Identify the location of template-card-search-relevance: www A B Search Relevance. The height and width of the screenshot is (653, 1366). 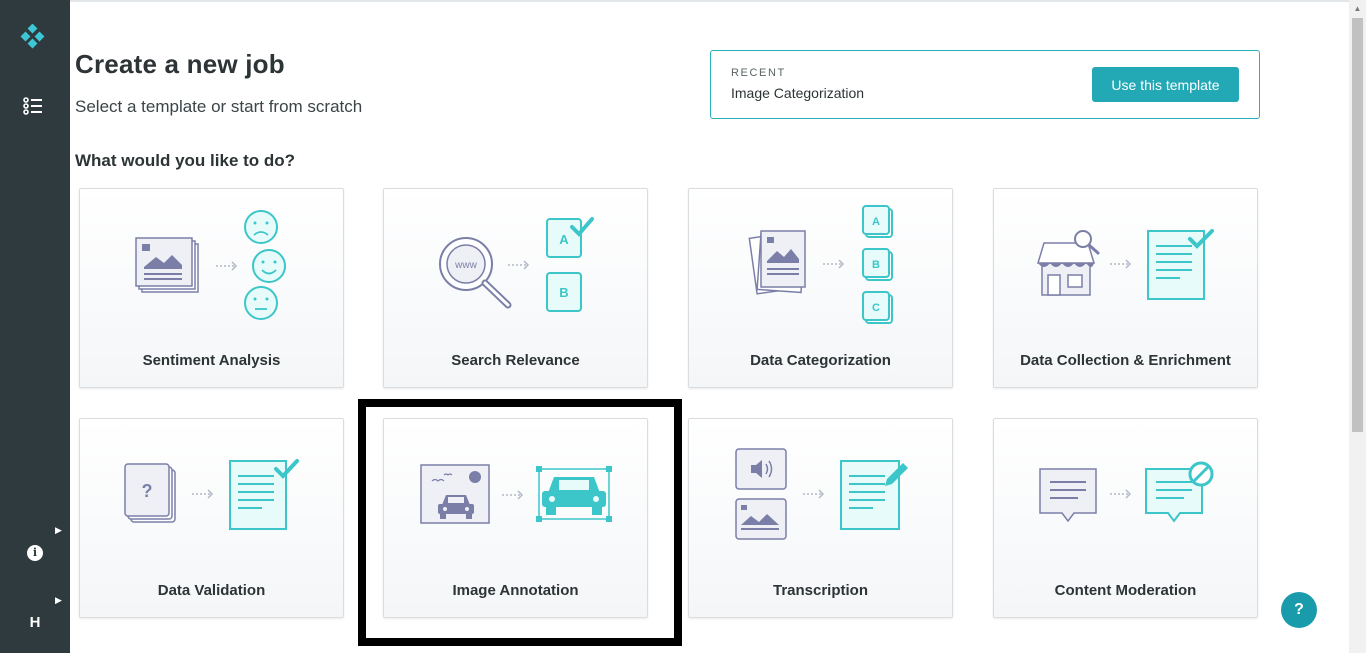
(515, 288).